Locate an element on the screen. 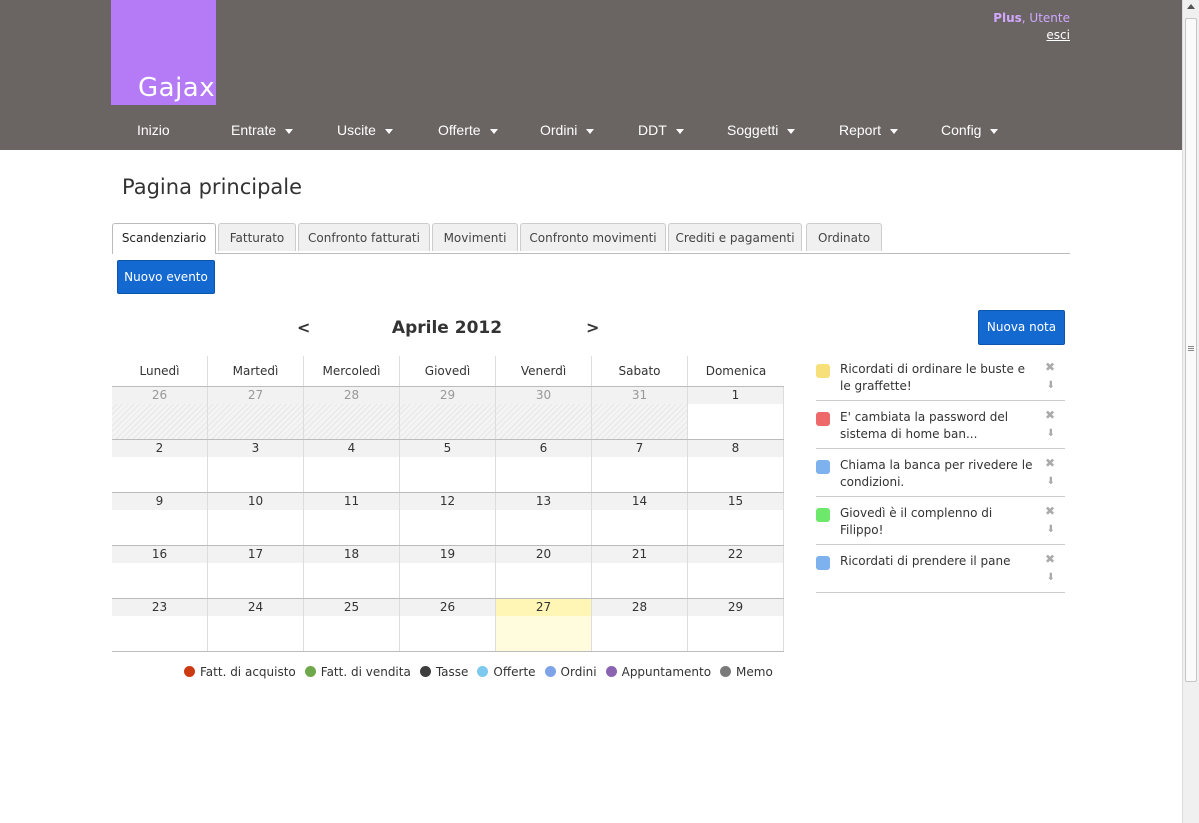 Image resolution: width=1199 pixels, height=823 pixels. day-number: 7 is located at coordinates (639, 448).